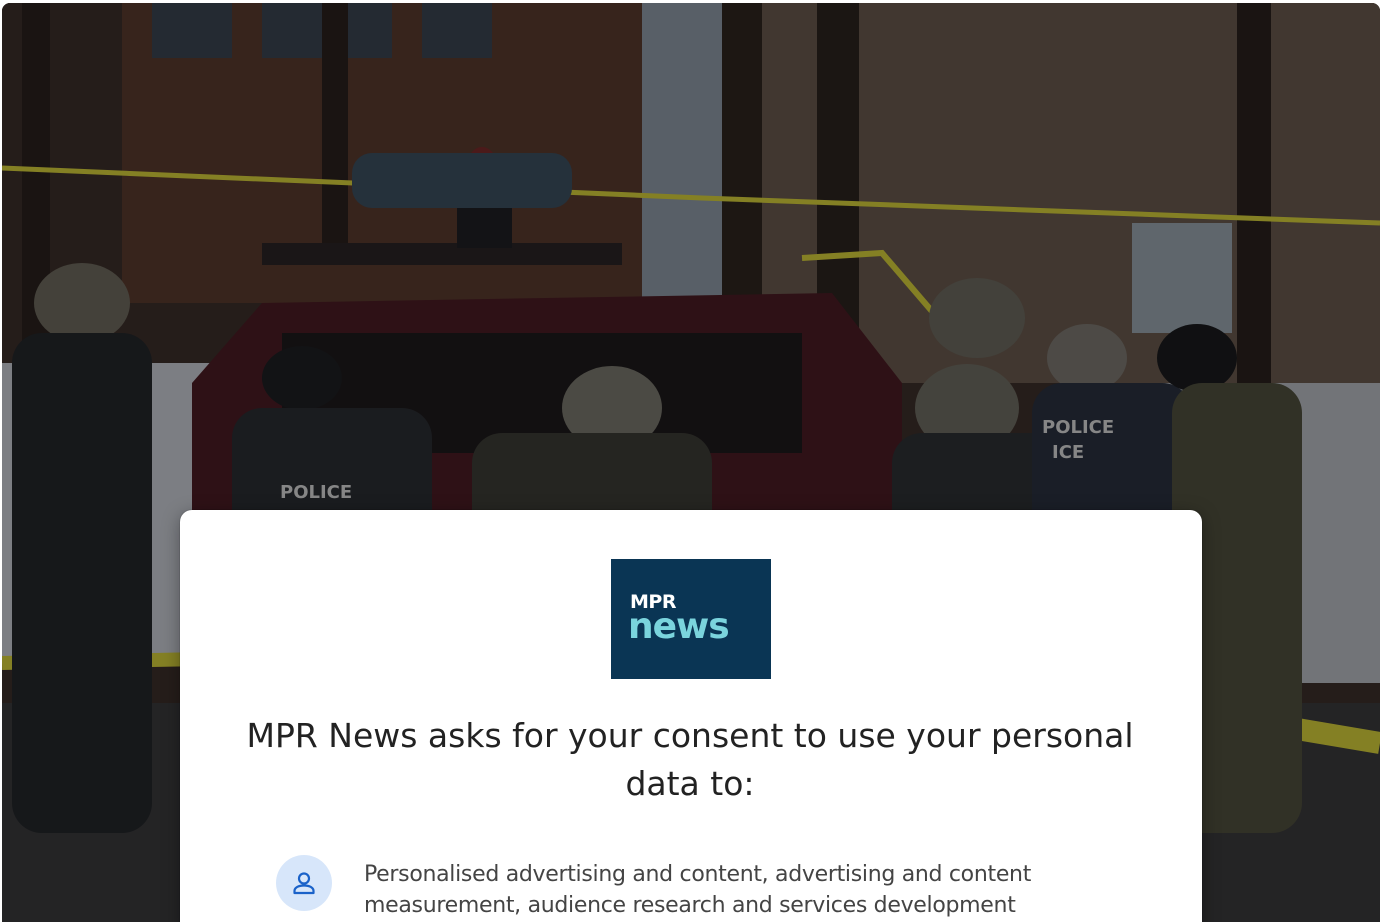  Describe the element at coordinates (679, 626) in the screenshot. I see `logo-text-news: news` at that location.